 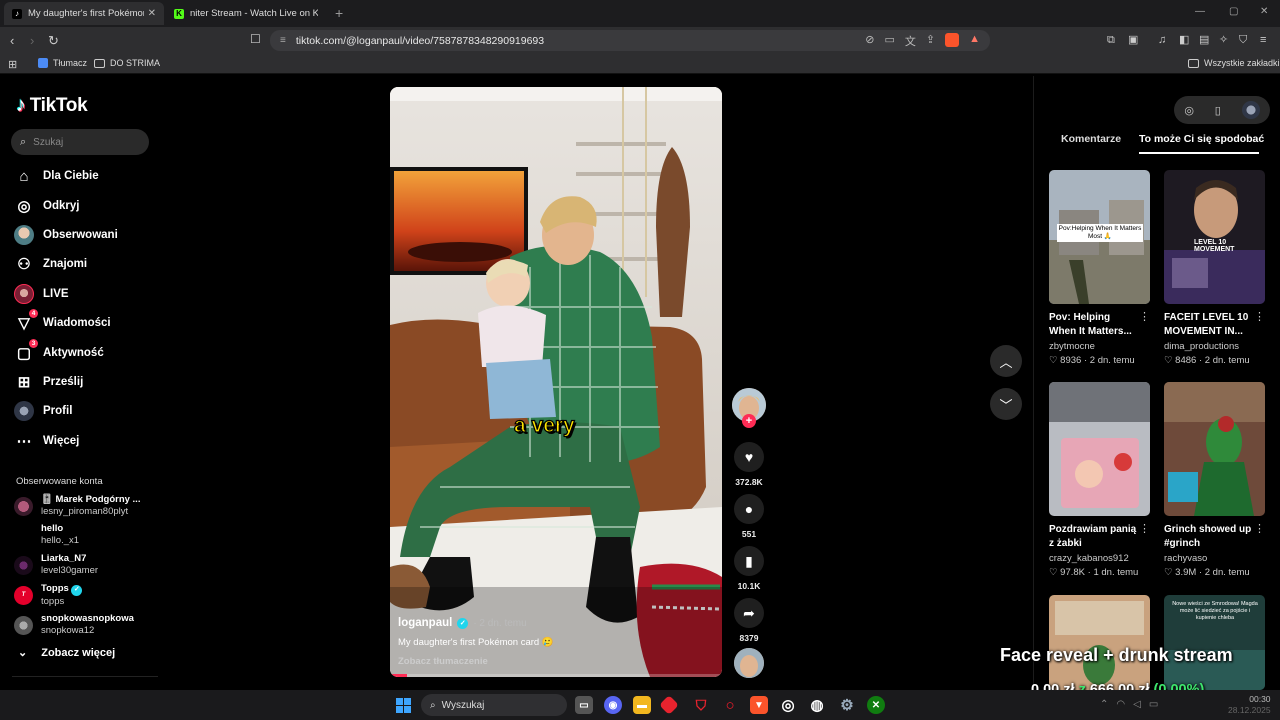 What do you see at coordinates (1243, 40) in the screenshot?
I see `vpn-icon: ⛉` at bounding box center [1243, 40].